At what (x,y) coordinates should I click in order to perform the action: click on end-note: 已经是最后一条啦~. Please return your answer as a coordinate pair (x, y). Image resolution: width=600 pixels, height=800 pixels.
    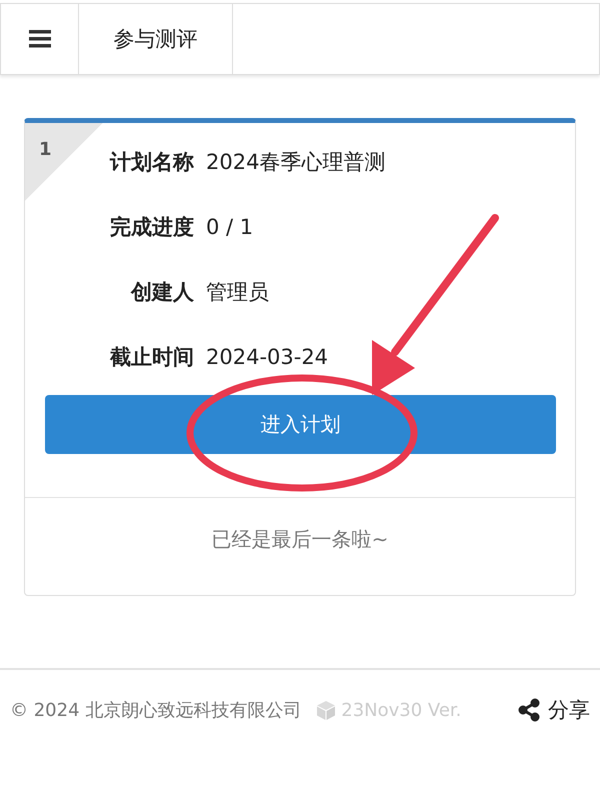
    Looking at the image, I should click on (300, 539).